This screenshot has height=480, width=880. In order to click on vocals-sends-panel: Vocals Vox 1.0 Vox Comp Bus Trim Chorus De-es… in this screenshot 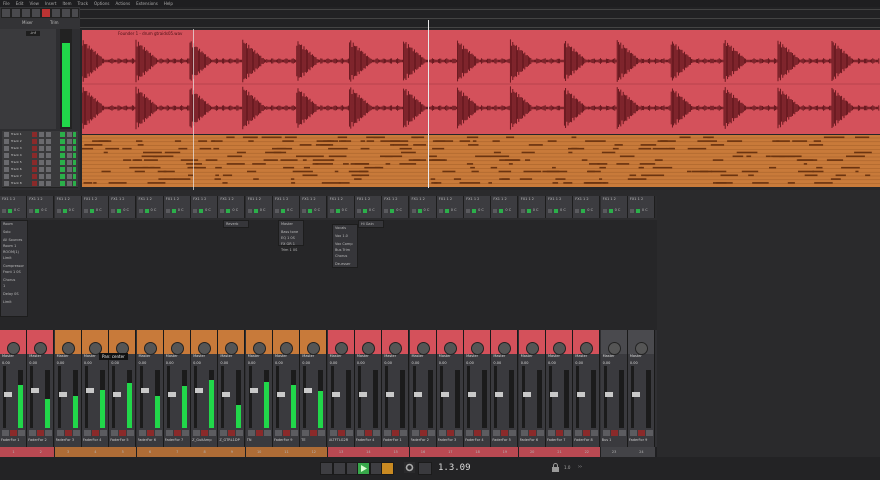, I will do `click(345, 246)`.